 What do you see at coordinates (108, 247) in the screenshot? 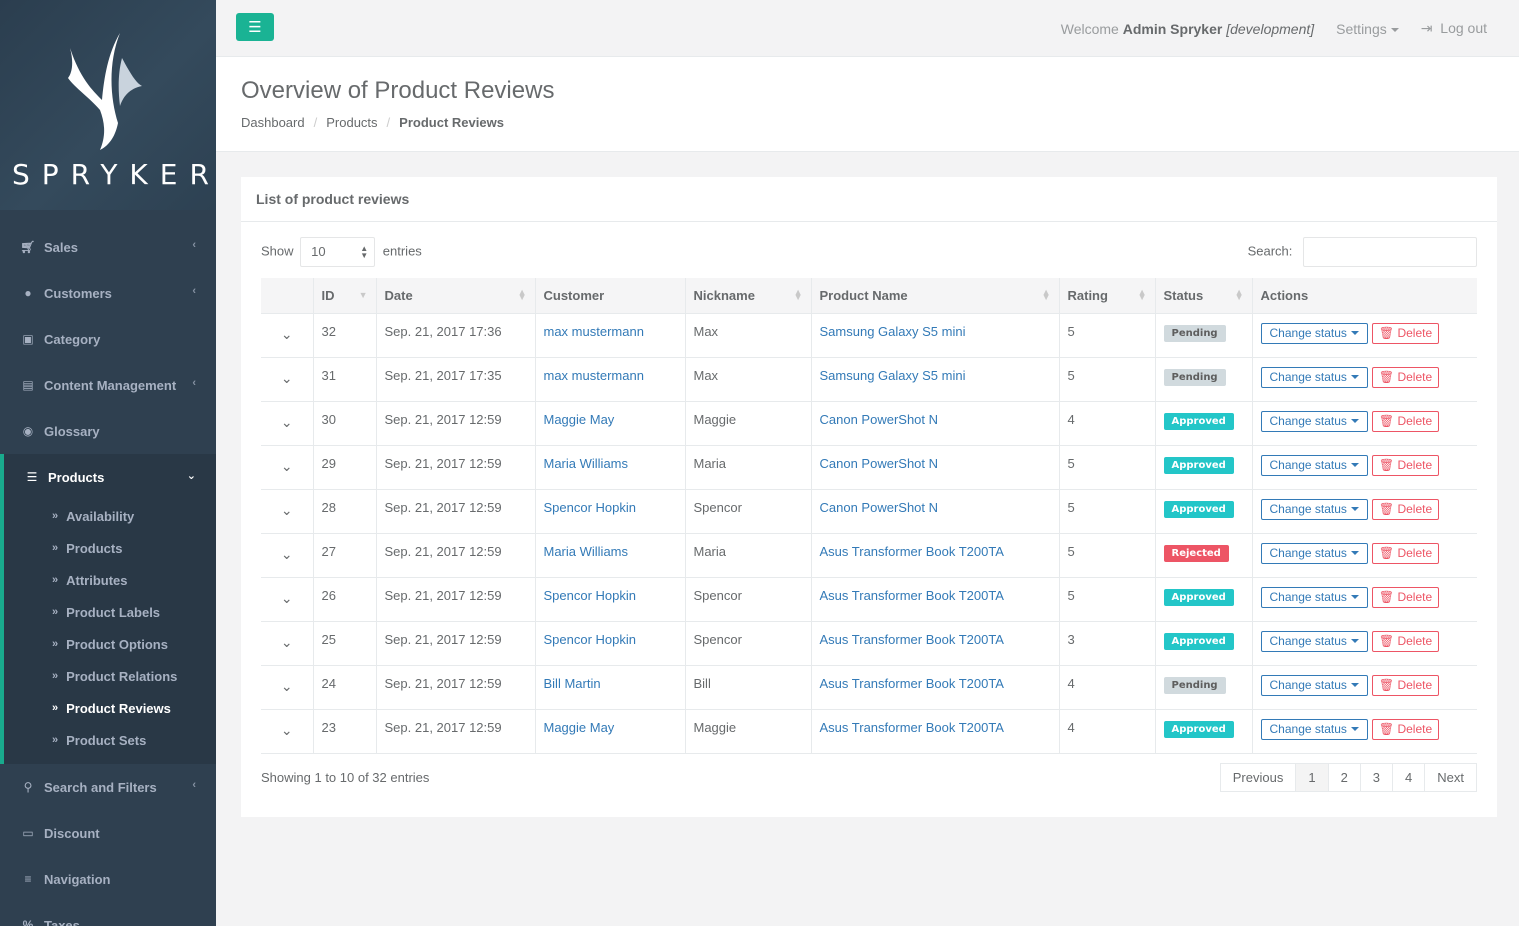
I see `sidebar-item-sales: 🛒︎ Sales ‹` at bounding box center [108, 247].